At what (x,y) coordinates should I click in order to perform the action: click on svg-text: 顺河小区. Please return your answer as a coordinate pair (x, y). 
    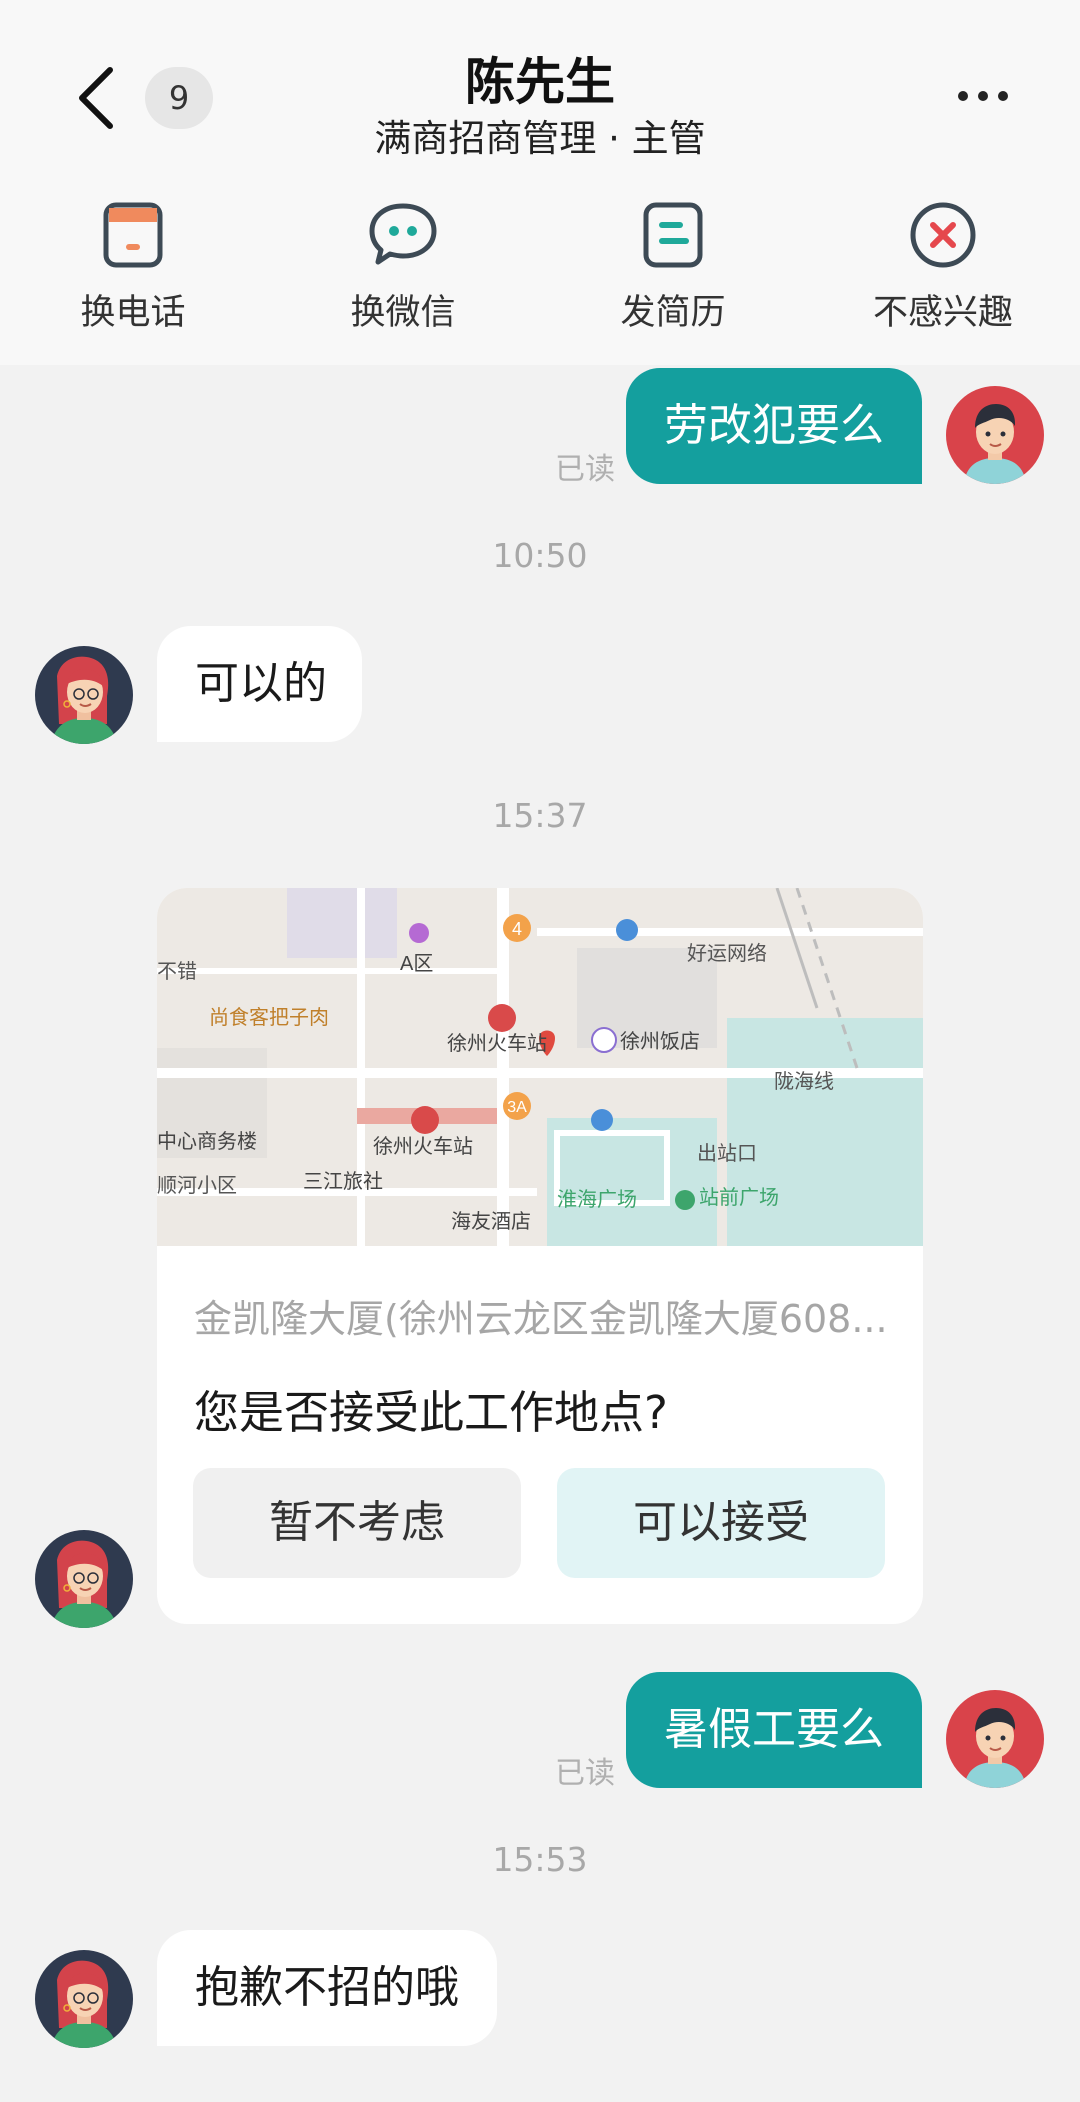
    Looking at the image, I should click on (197, 1185).